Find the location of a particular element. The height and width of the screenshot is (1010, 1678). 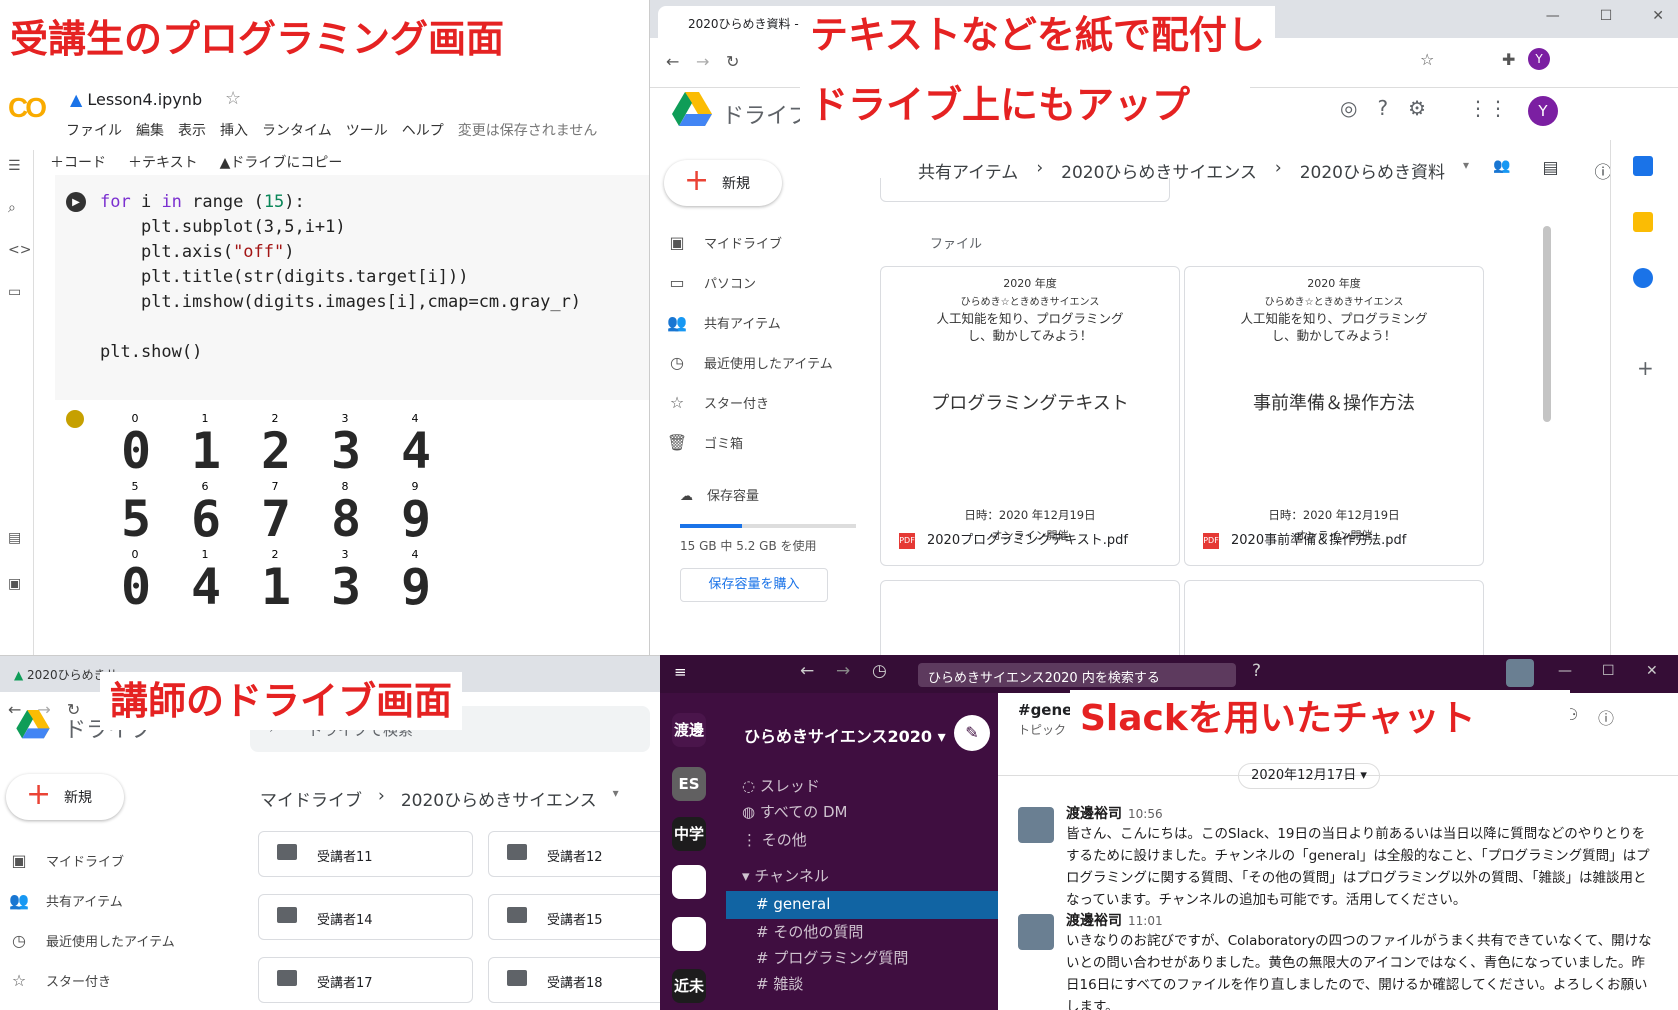

workspace-icon: 近未 is located at coordinates (689, 986).